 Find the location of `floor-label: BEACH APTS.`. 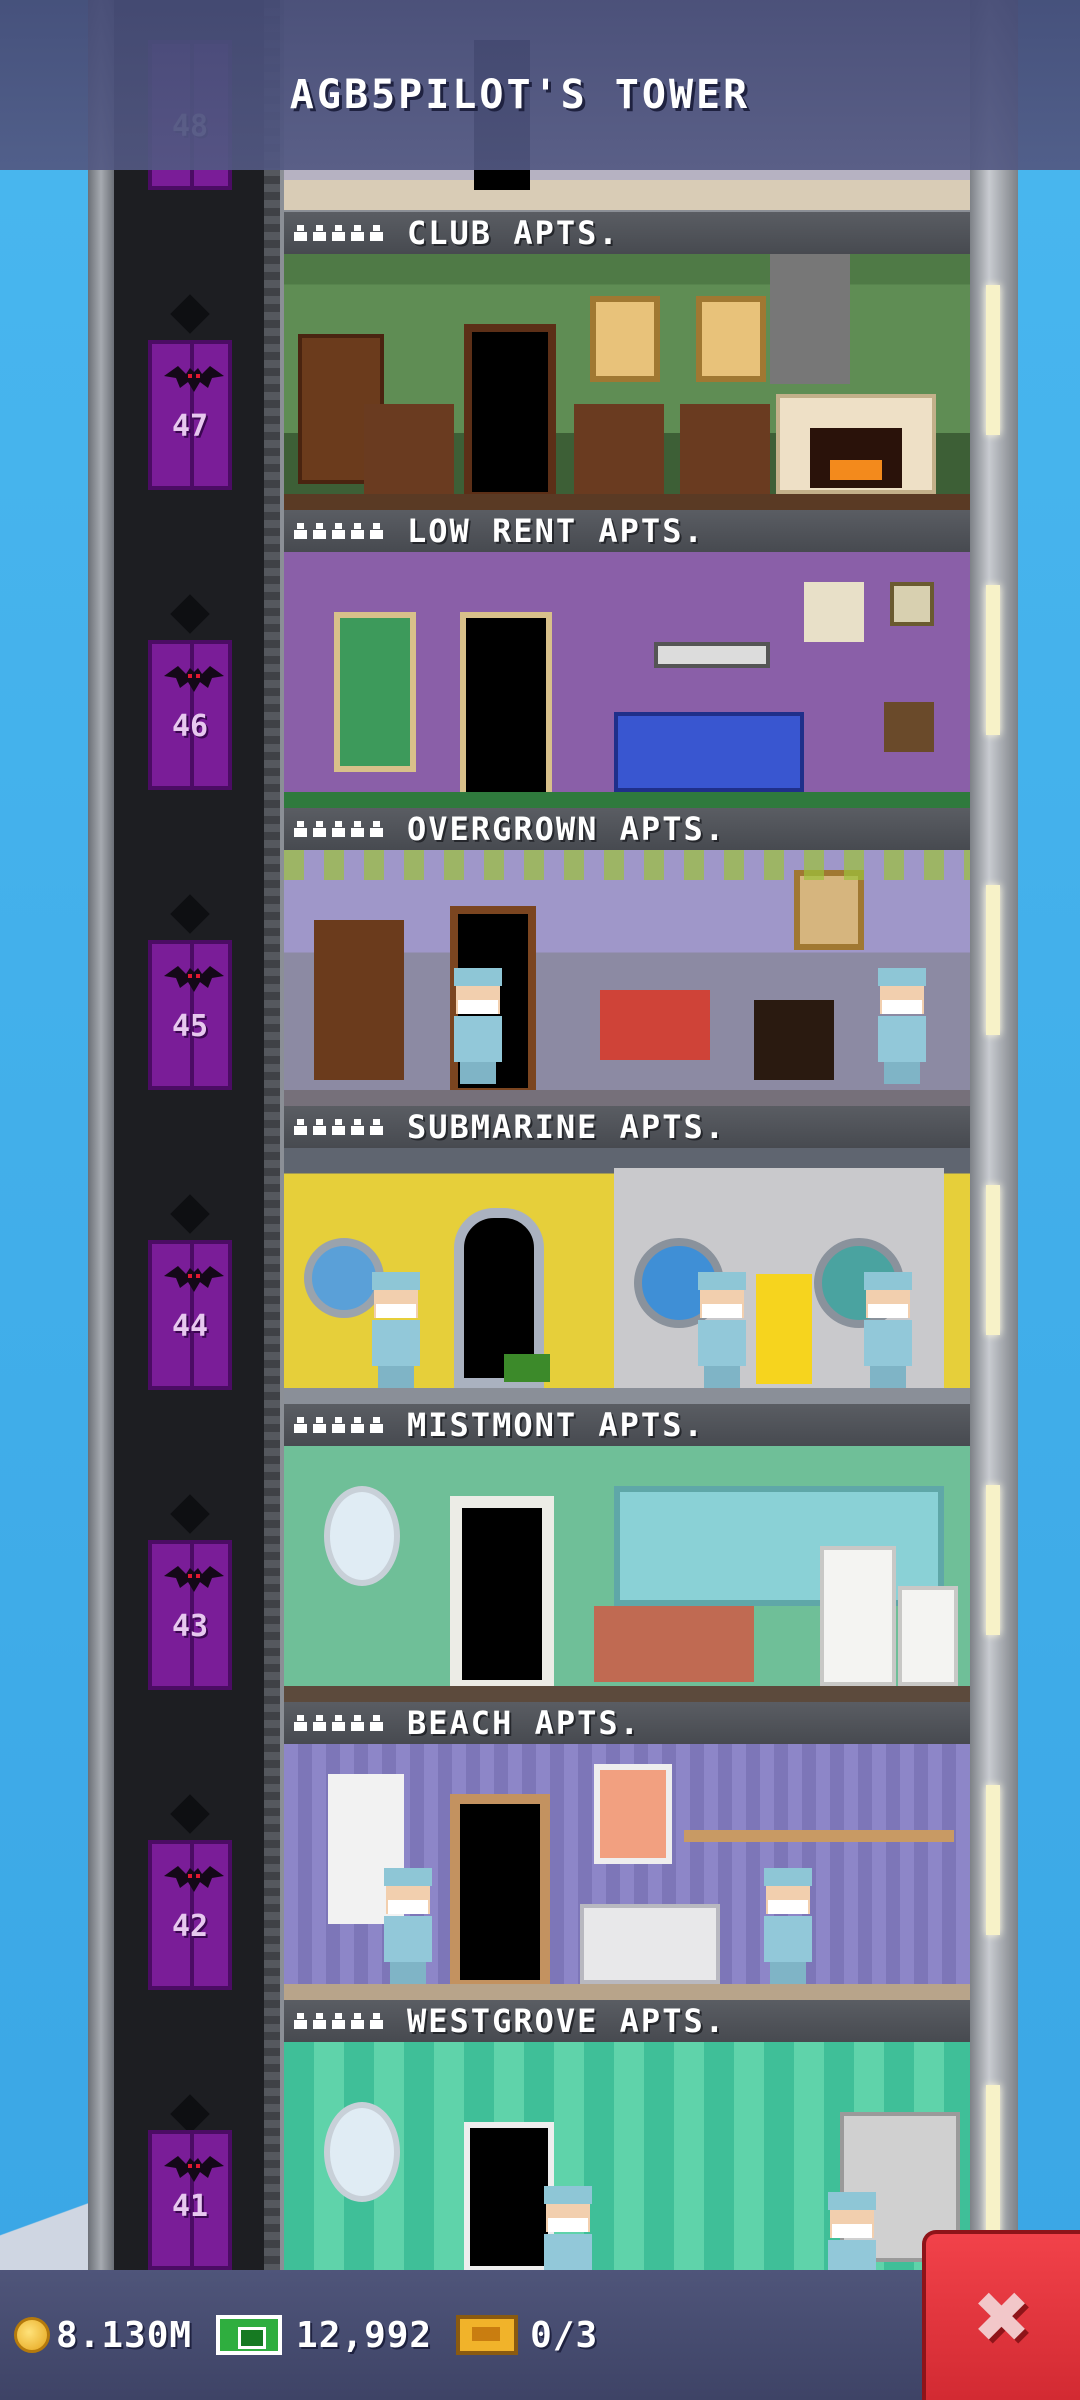

floor-label: BEACH APTS. is located at coordinates (627, 1723).